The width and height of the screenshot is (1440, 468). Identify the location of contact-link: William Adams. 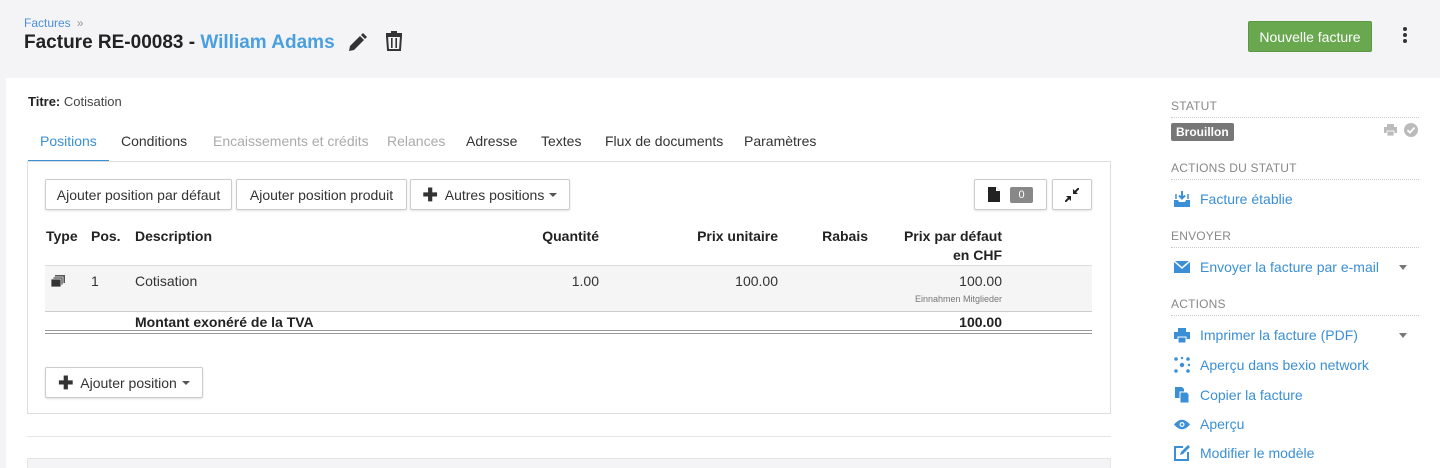
(267, 42).